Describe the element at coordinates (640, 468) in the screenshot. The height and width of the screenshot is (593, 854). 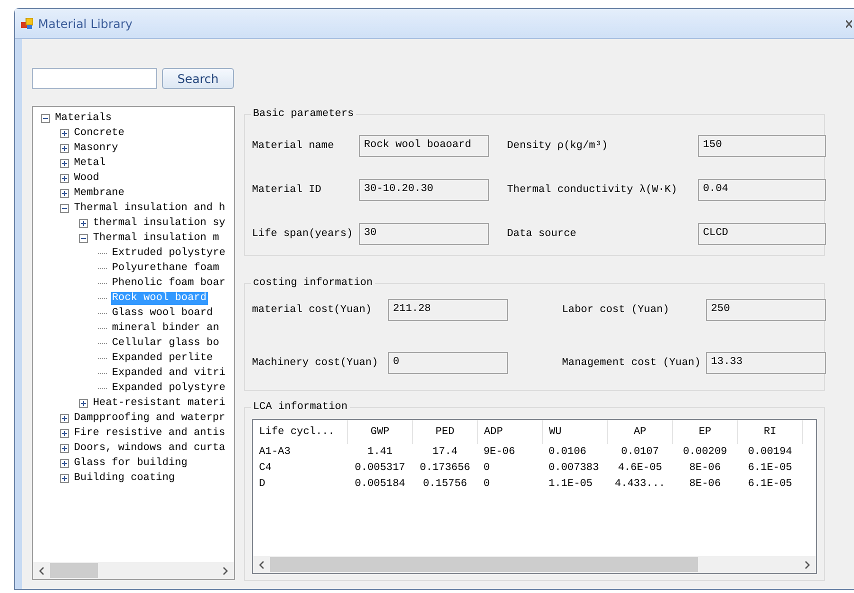
I see `table-cell-text: 4.6E-05` at that location.